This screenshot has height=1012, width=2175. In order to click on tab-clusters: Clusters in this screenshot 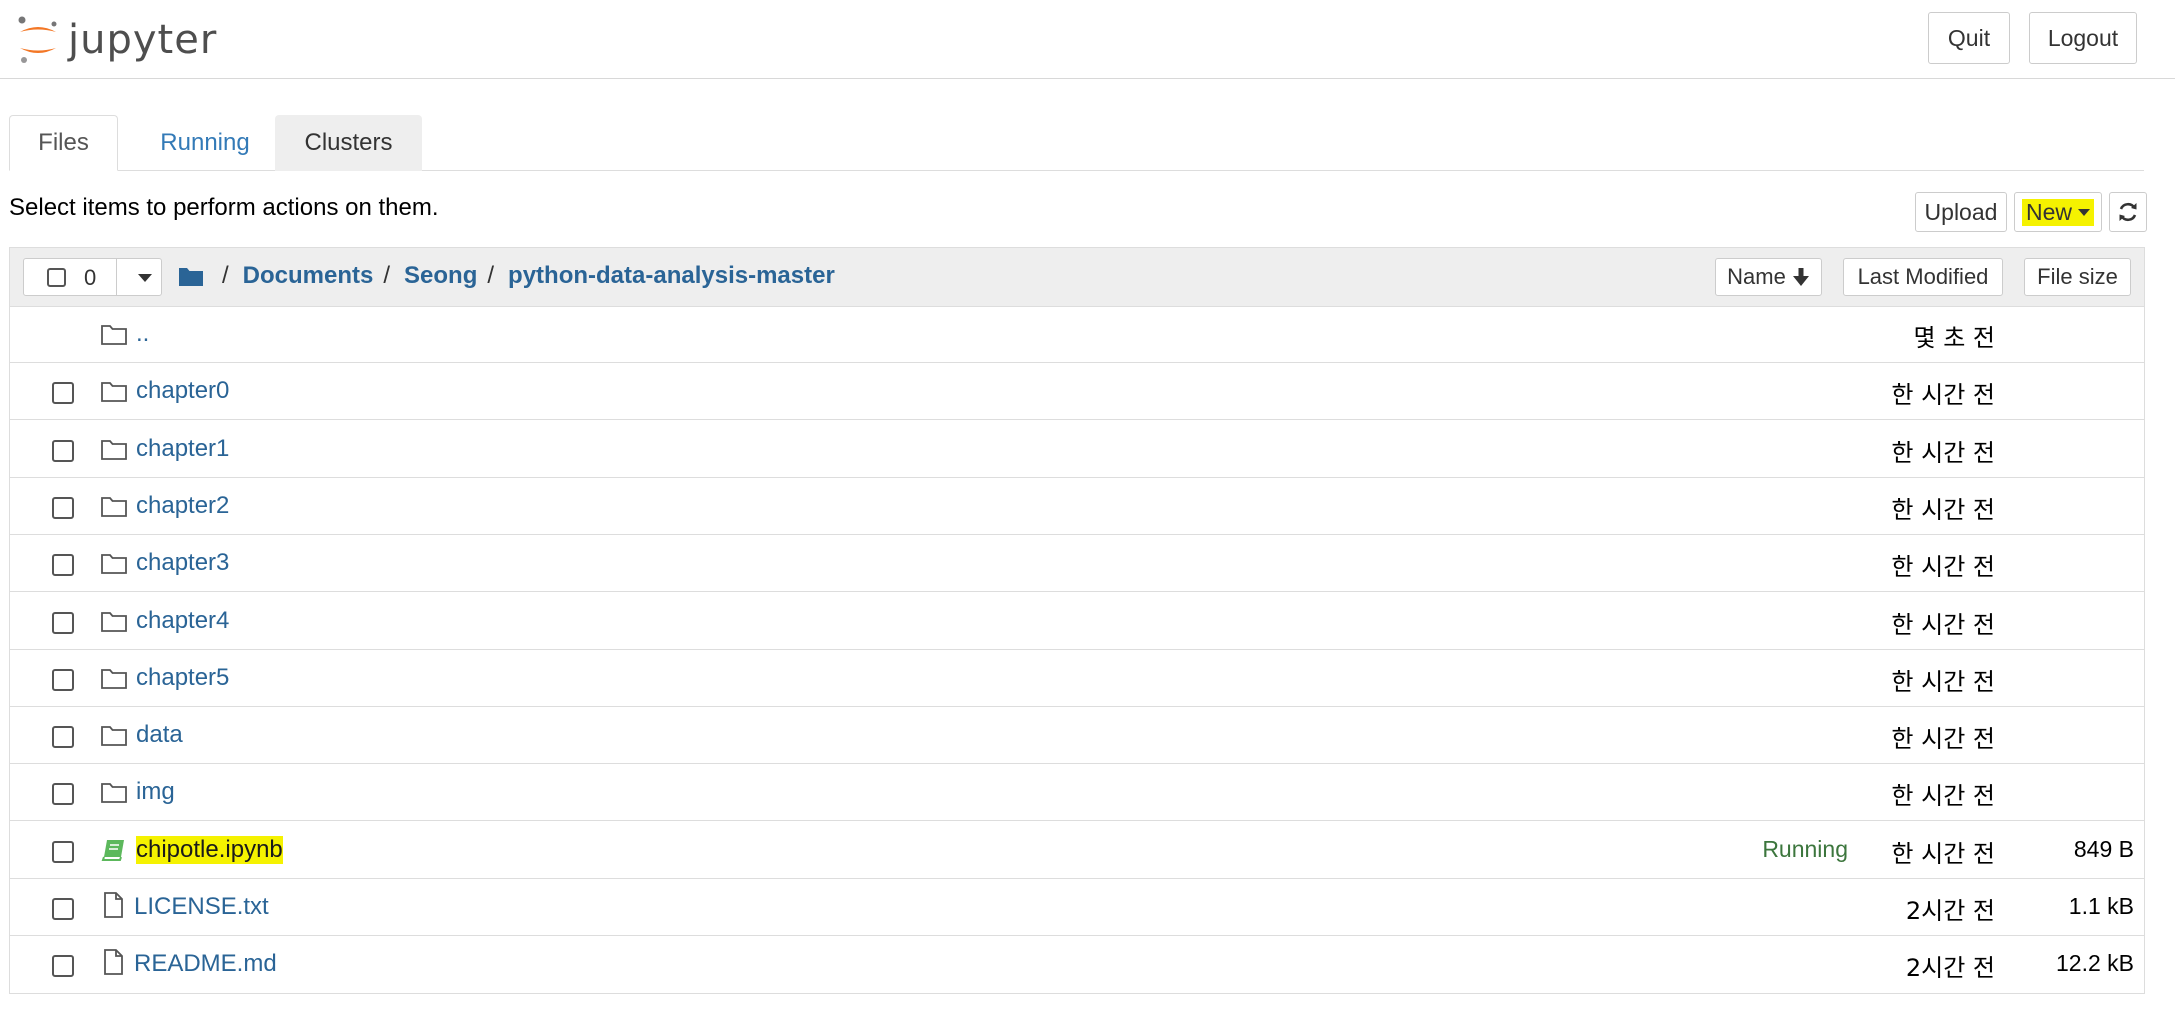, I will do `click(348, 143)`.